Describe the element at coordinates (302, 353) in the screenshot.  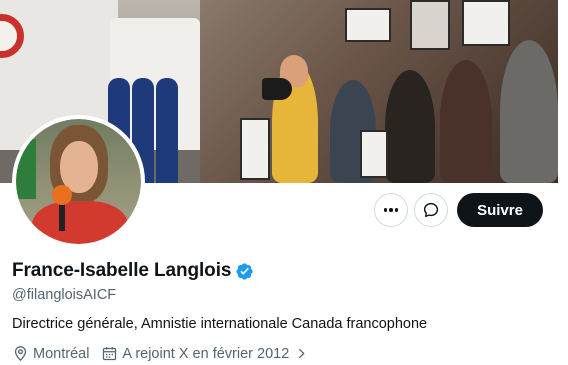
I see `chevron-right-icon` at that location.